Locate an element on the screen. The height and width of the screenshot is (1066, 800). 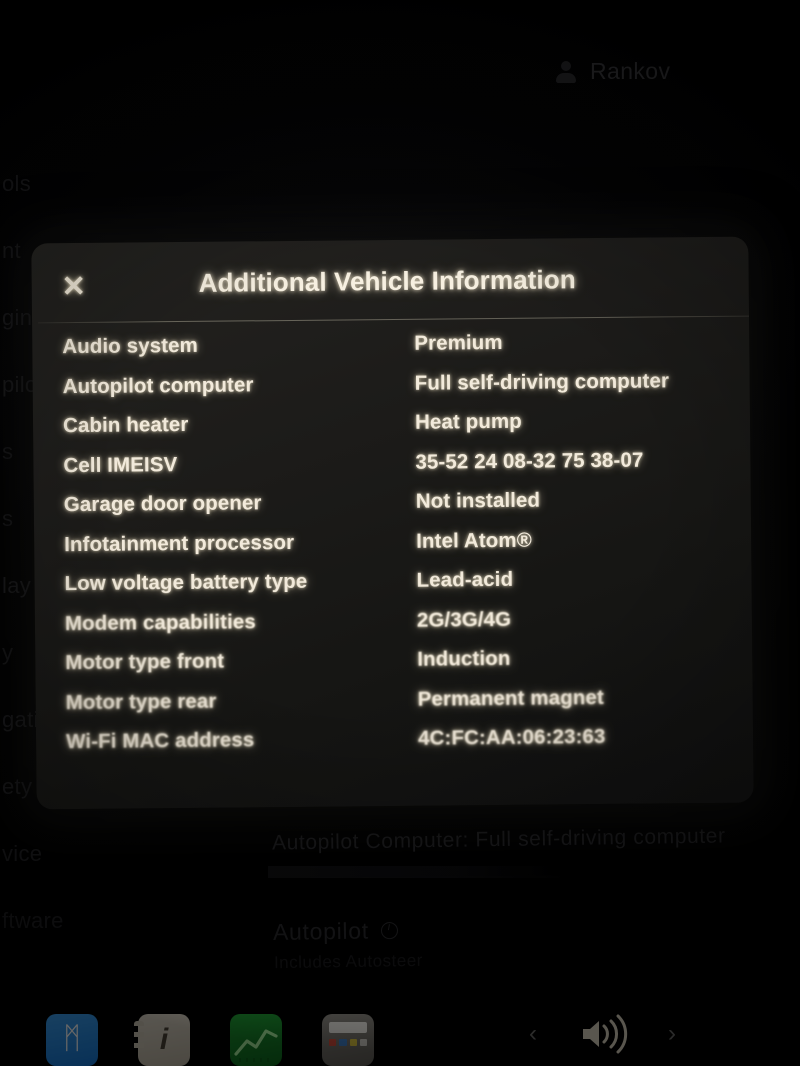
row-value: Heat pump is located at coordinates (468, 421).